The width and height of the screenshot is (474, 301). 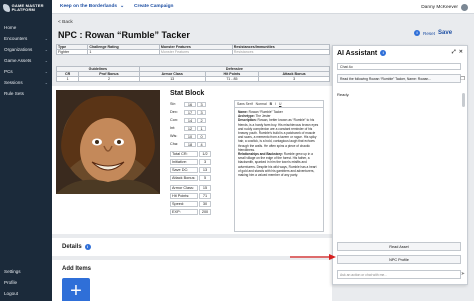 I want to click on derived-value: 15, so click(x=205, y=187).